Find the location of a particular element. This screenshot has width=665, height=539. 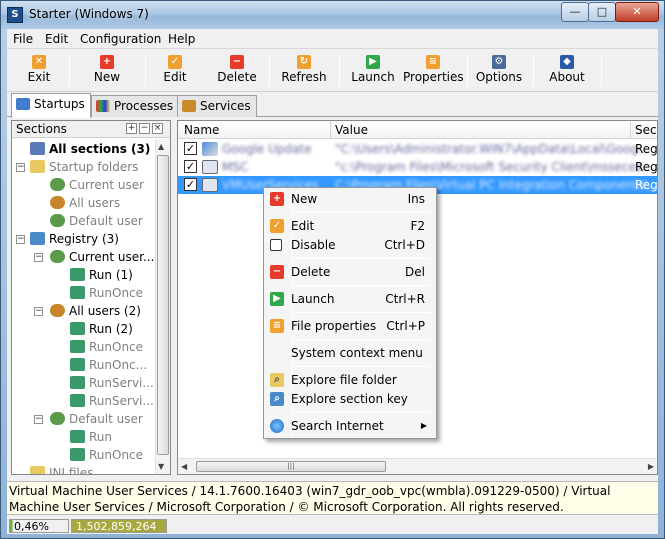

tree-item-registry-default-user: Default user is located at coordinates (96, 419).